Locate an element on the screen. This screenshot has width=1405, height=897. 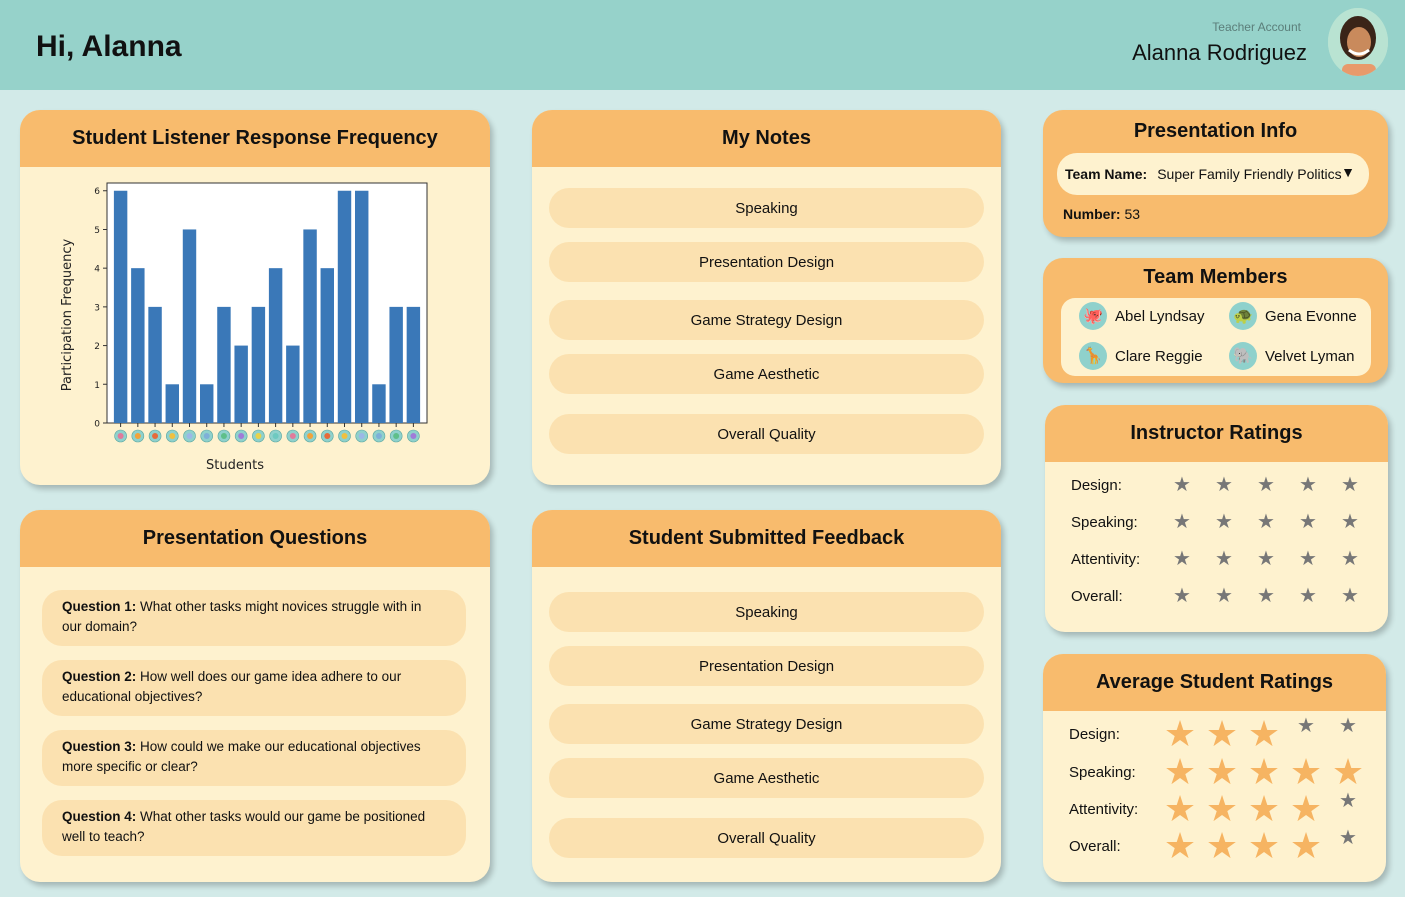
avatar-portrait-icon is located at coordinates (1358, 42).